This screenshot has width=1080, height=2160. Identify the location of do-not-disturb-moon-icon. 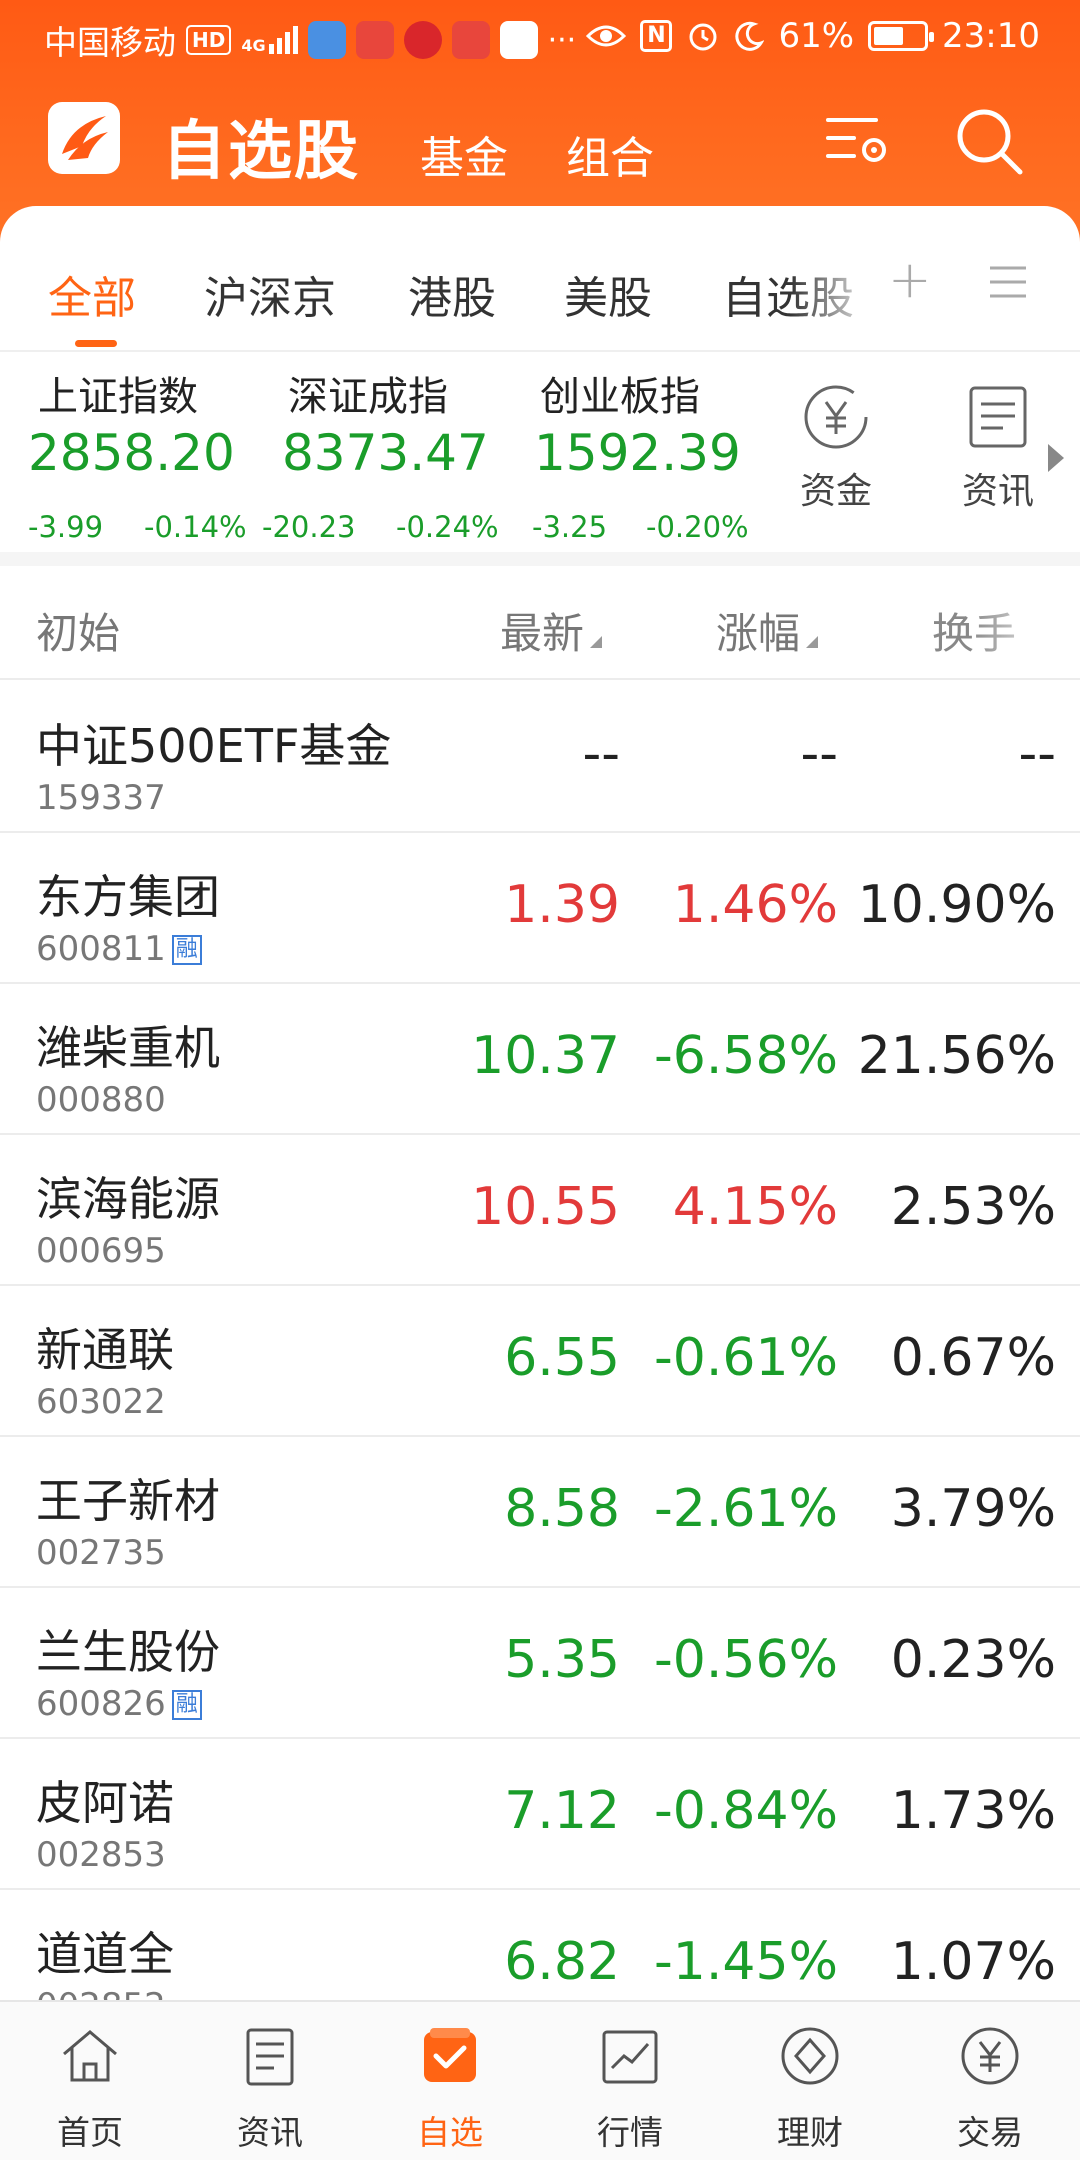
(750, 36).